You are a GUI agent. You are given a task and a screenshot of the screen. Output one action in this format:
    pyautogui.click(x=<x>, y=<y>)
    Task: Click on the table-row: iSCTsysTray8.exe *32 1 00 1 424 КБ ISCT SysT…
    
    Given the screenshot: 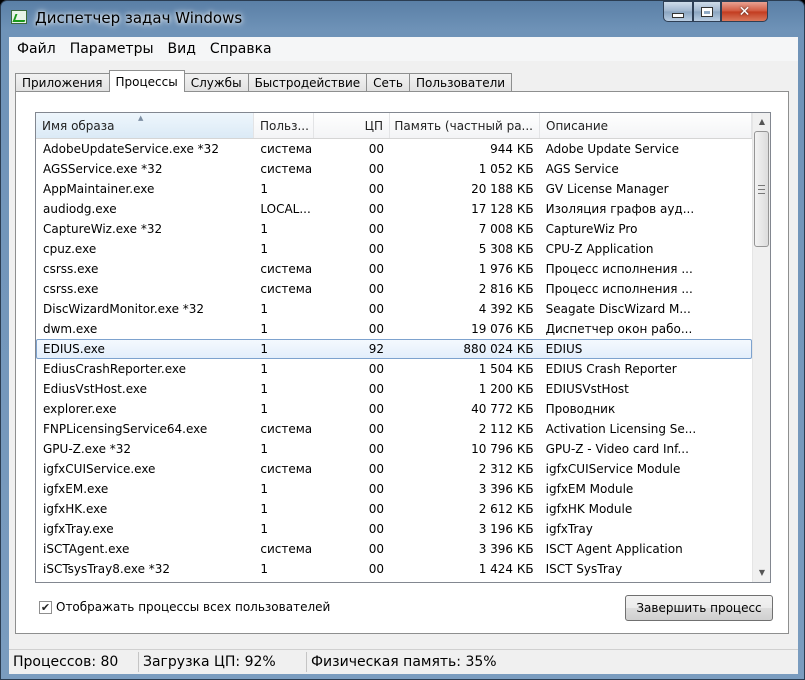 What is the action you would take?
    pyautogui.click(x=394, y=569)
    